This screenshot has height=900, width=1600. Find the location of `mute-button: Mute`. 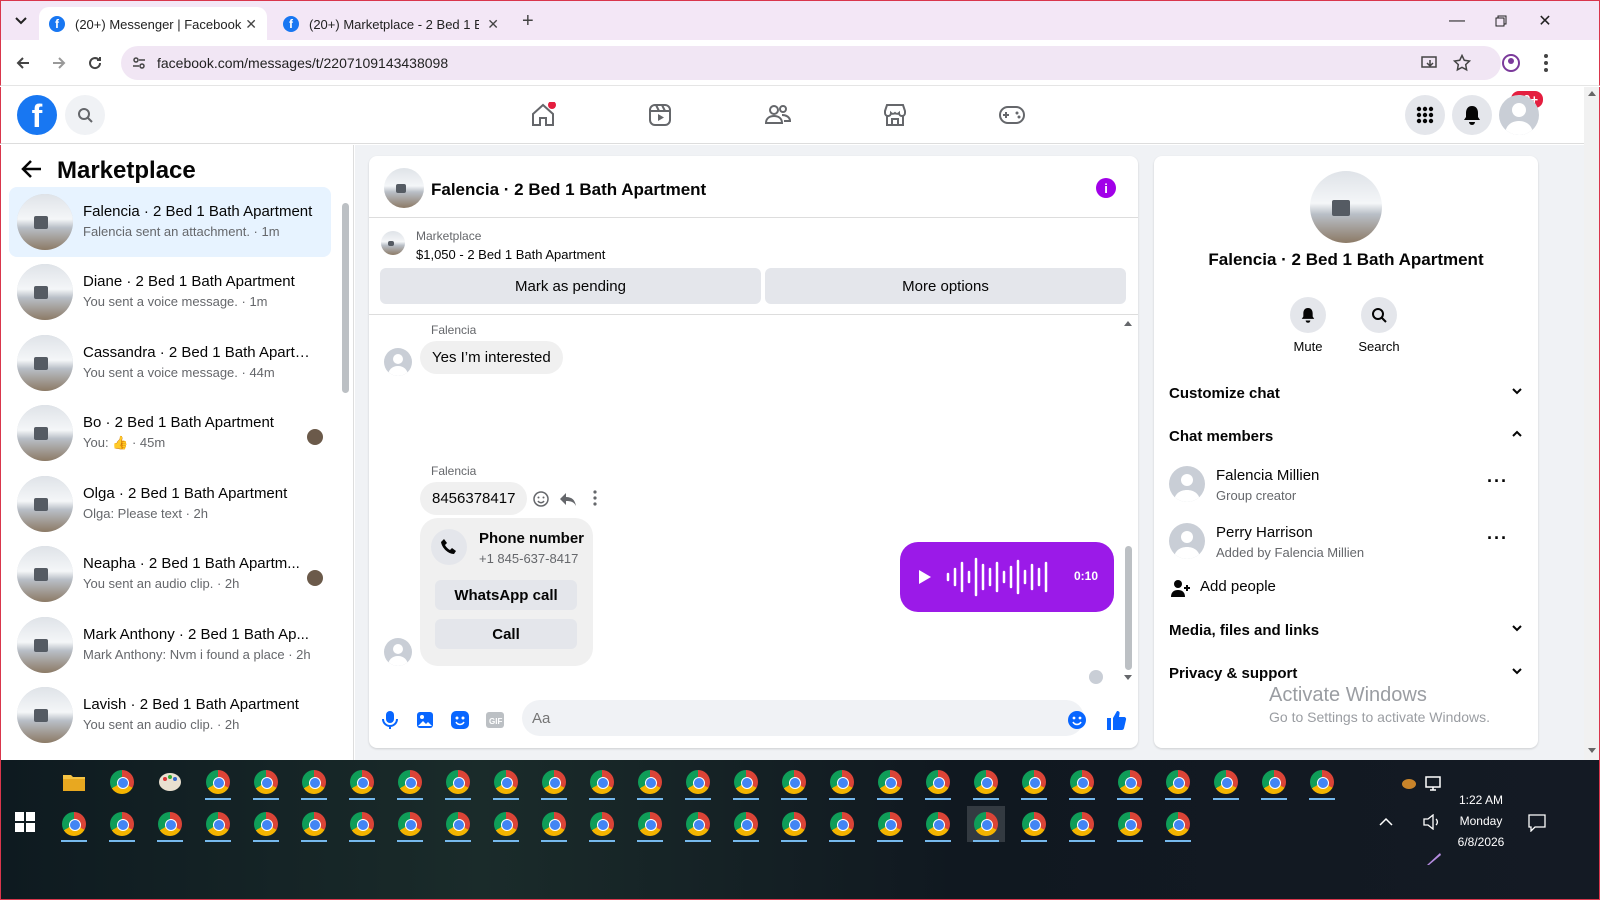

mute-button: Mute is located at coordinates (1308, 325).